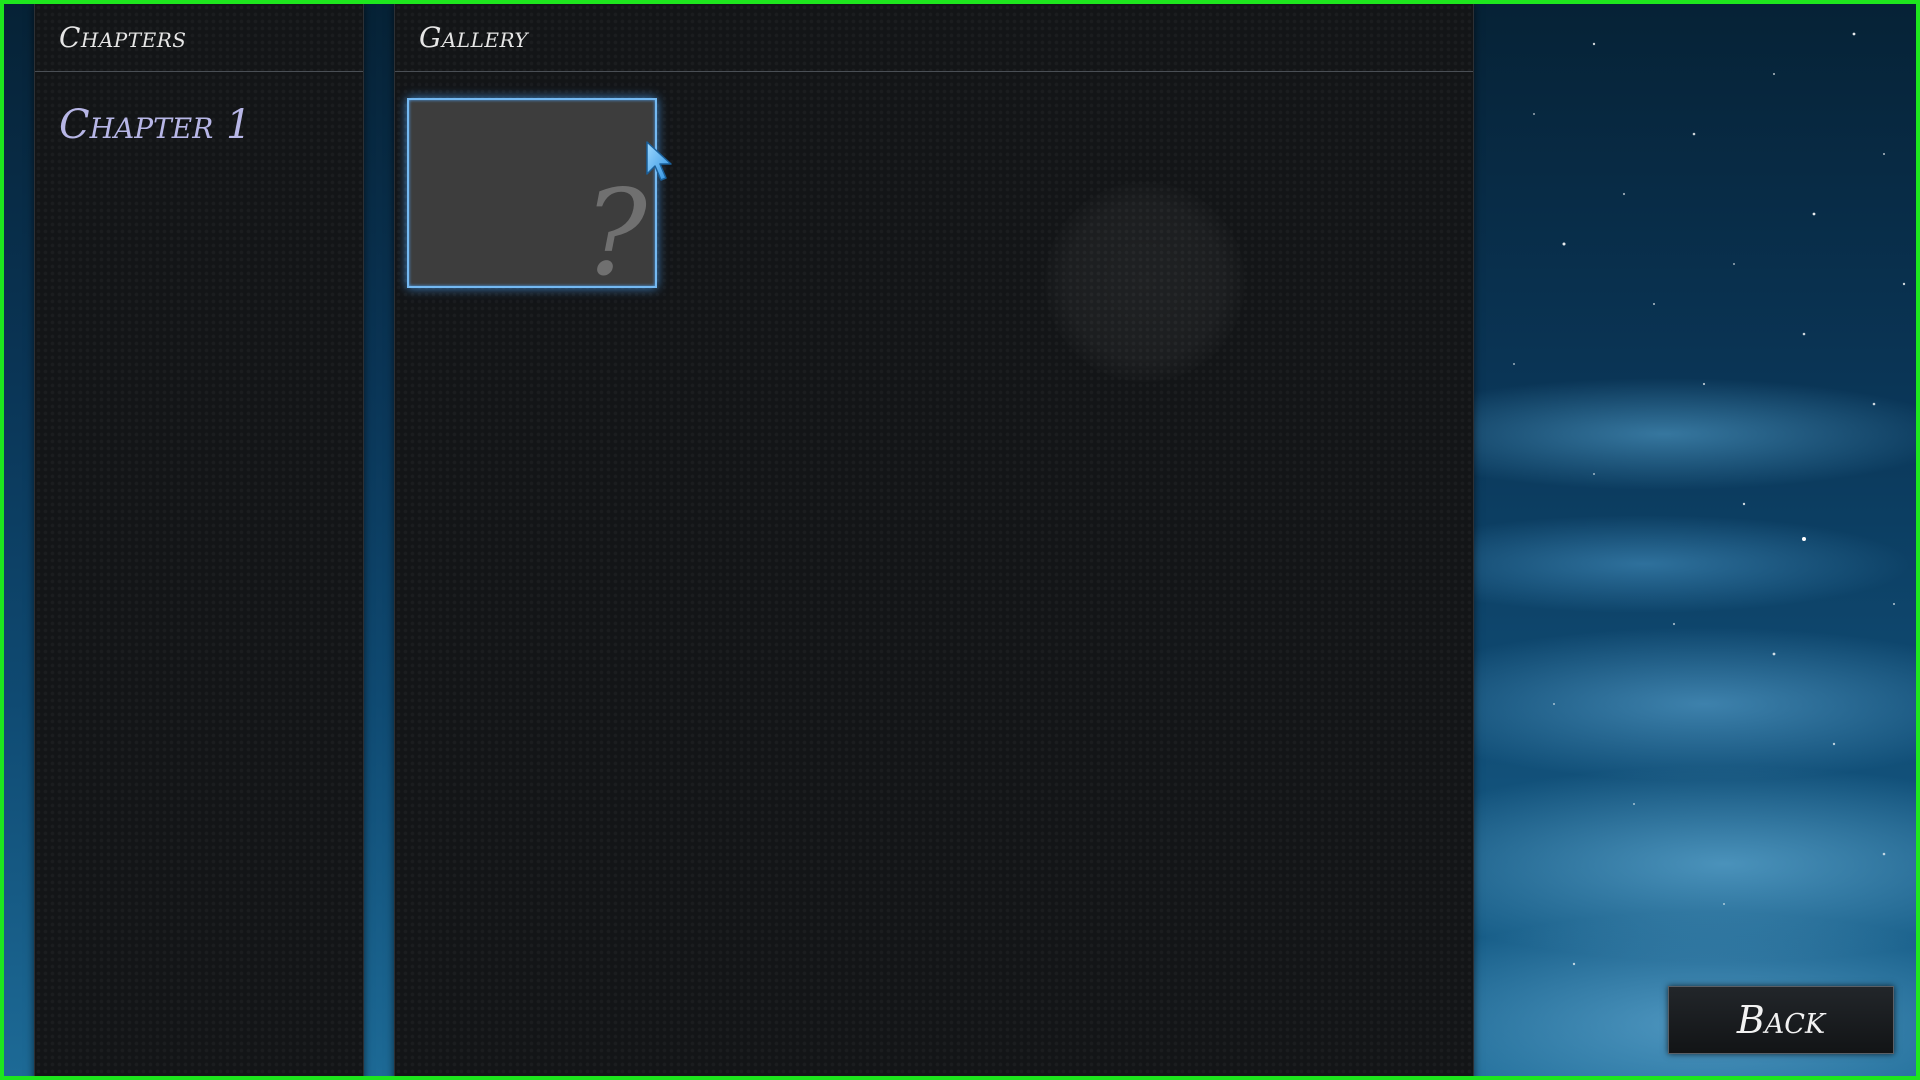  Describe the element at coordinates (934, 38) in the screenshot. I see `gallery-panel-title: Gallery` at that location.